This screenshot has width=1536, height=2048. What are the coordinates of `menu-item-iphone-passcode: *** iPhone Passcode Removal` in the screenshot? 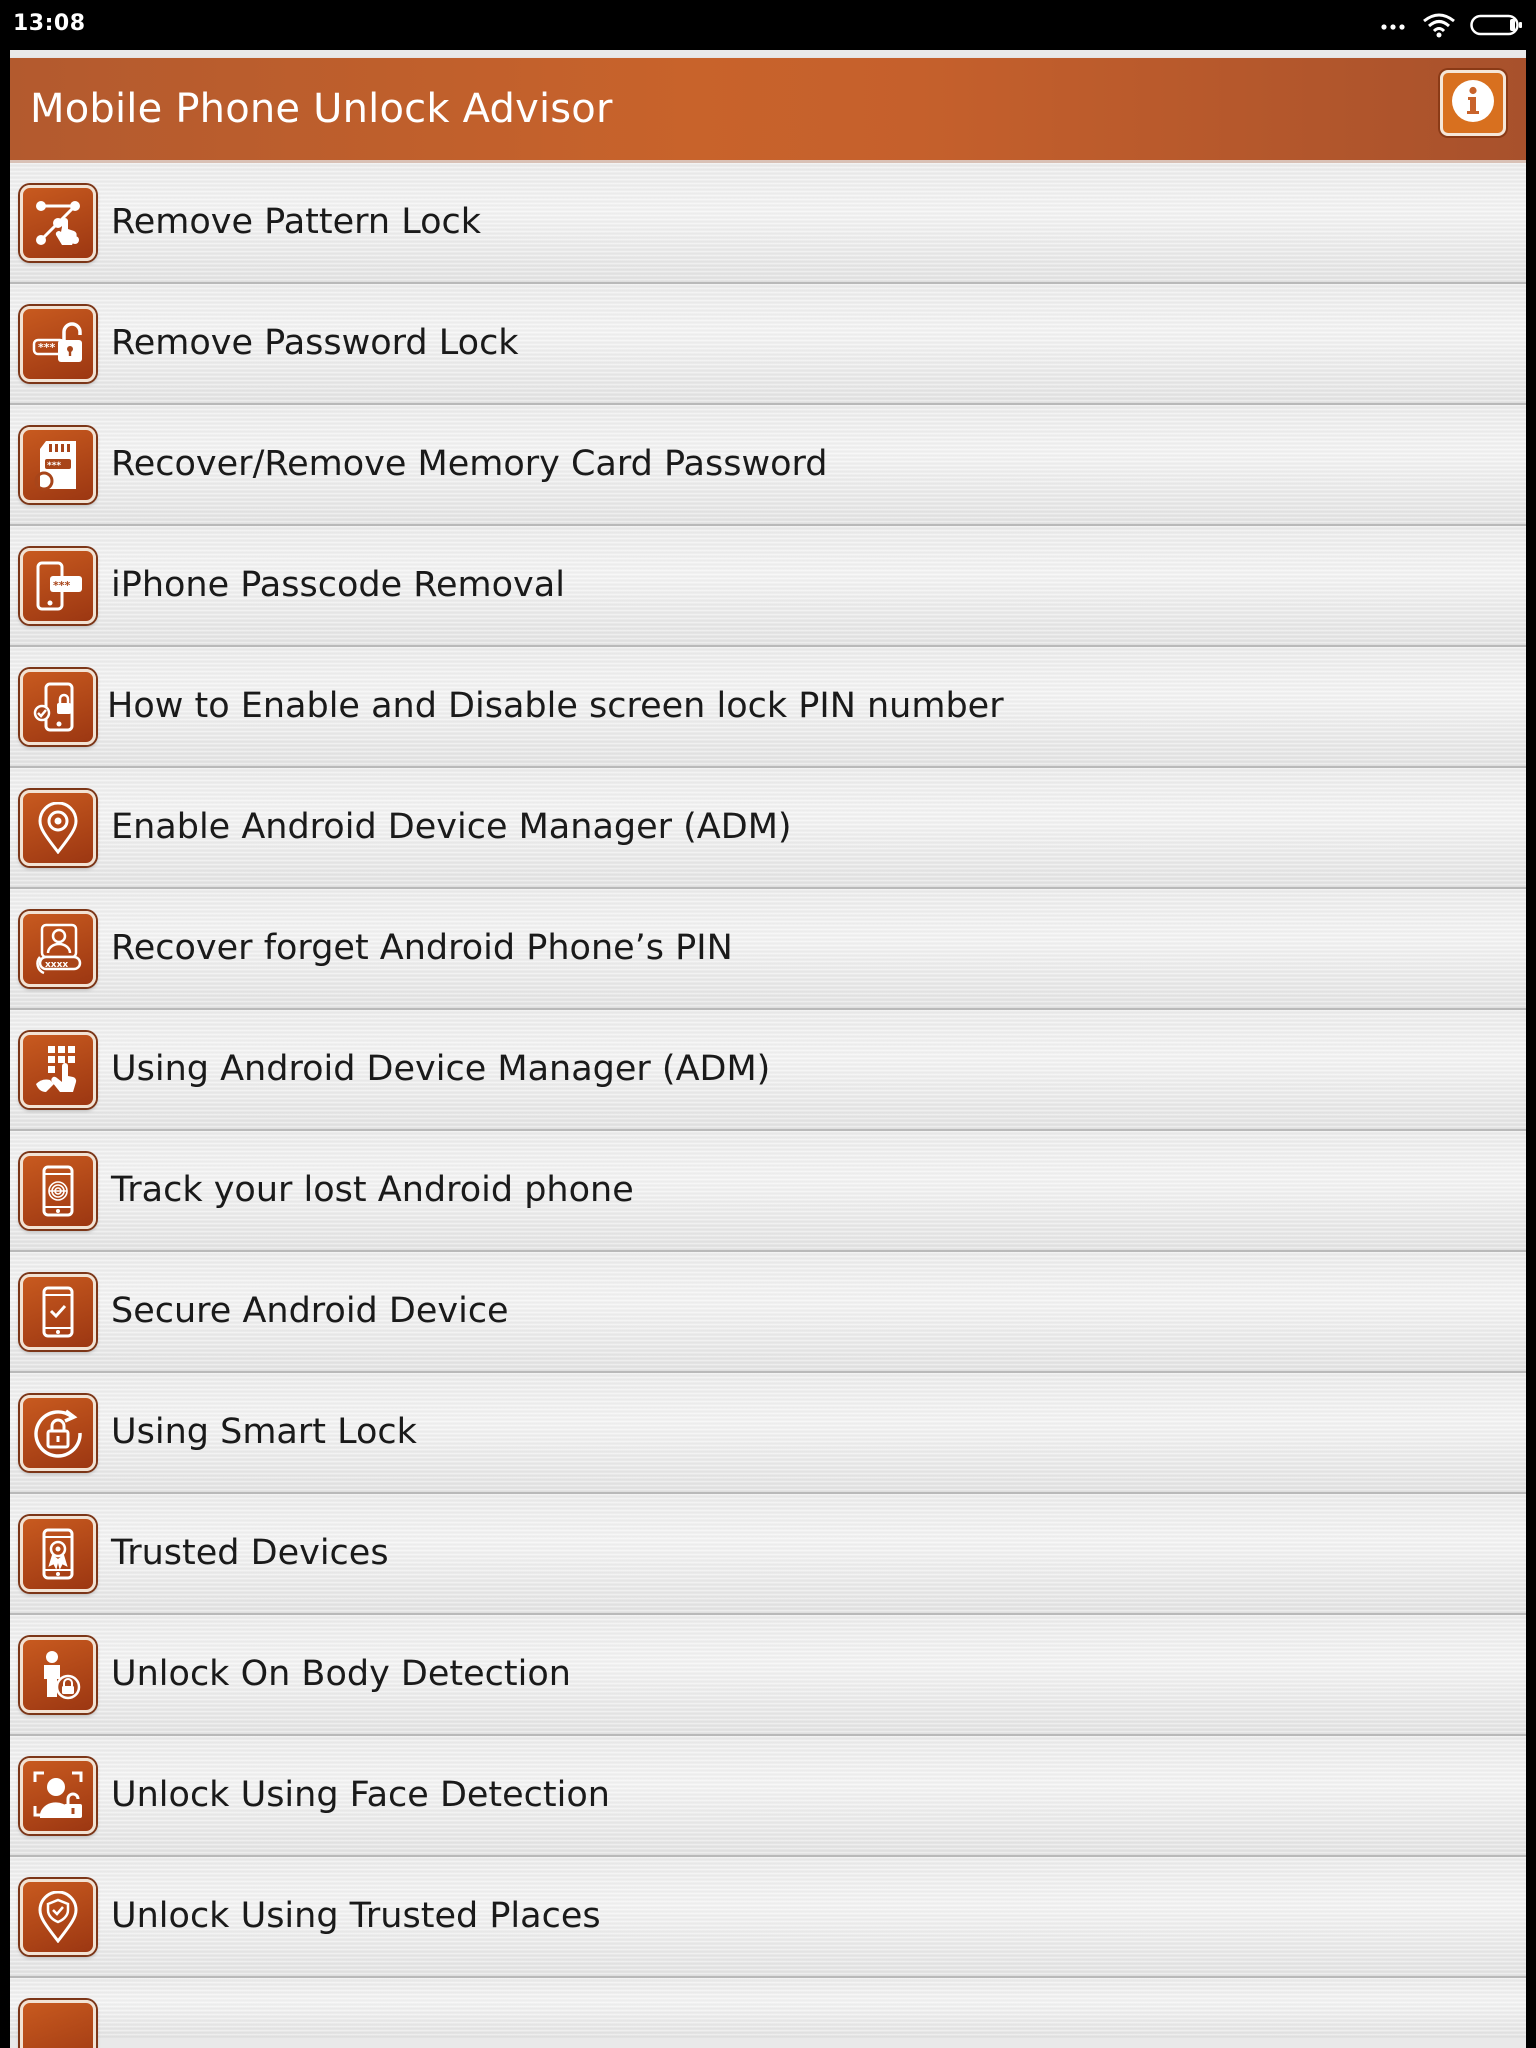 It's located at (768, 586).